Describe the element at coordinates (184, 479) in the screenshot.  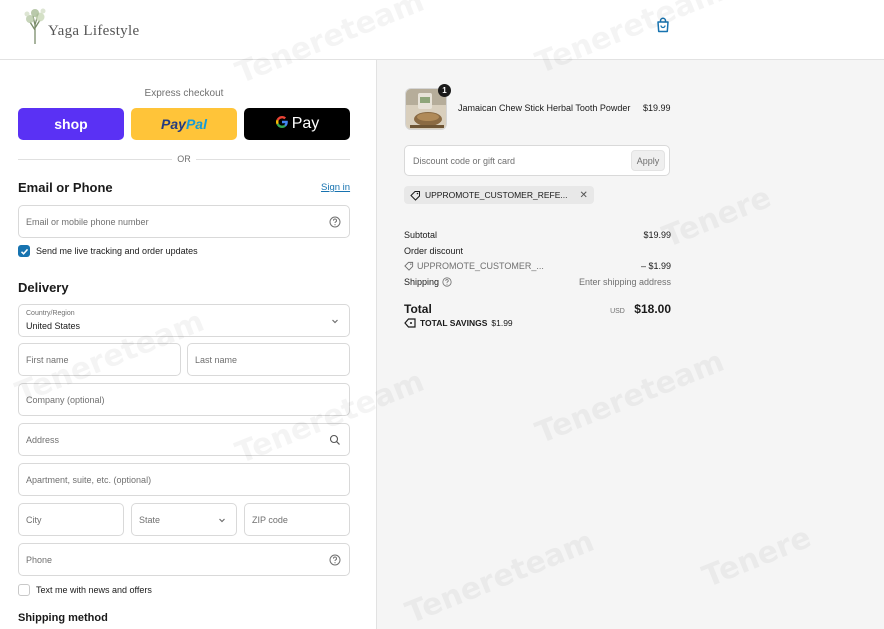
I see `apartment-input: Apartment, suite, etc. (optional)` at that location.